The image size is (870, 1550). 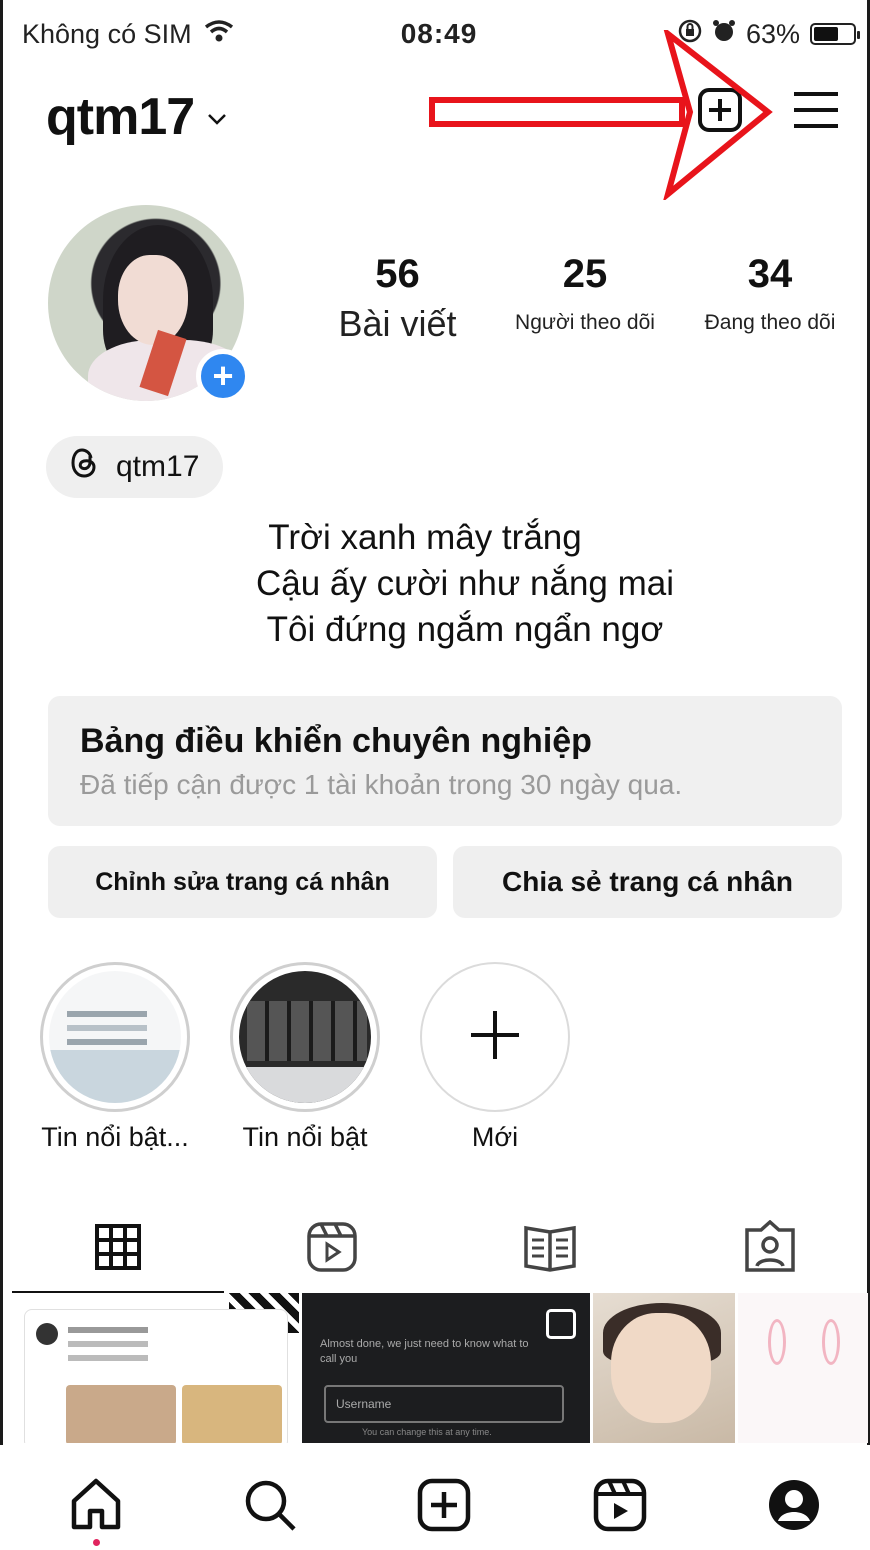 I want to click on profile-header: qtm17, so click(x=443, y=117).